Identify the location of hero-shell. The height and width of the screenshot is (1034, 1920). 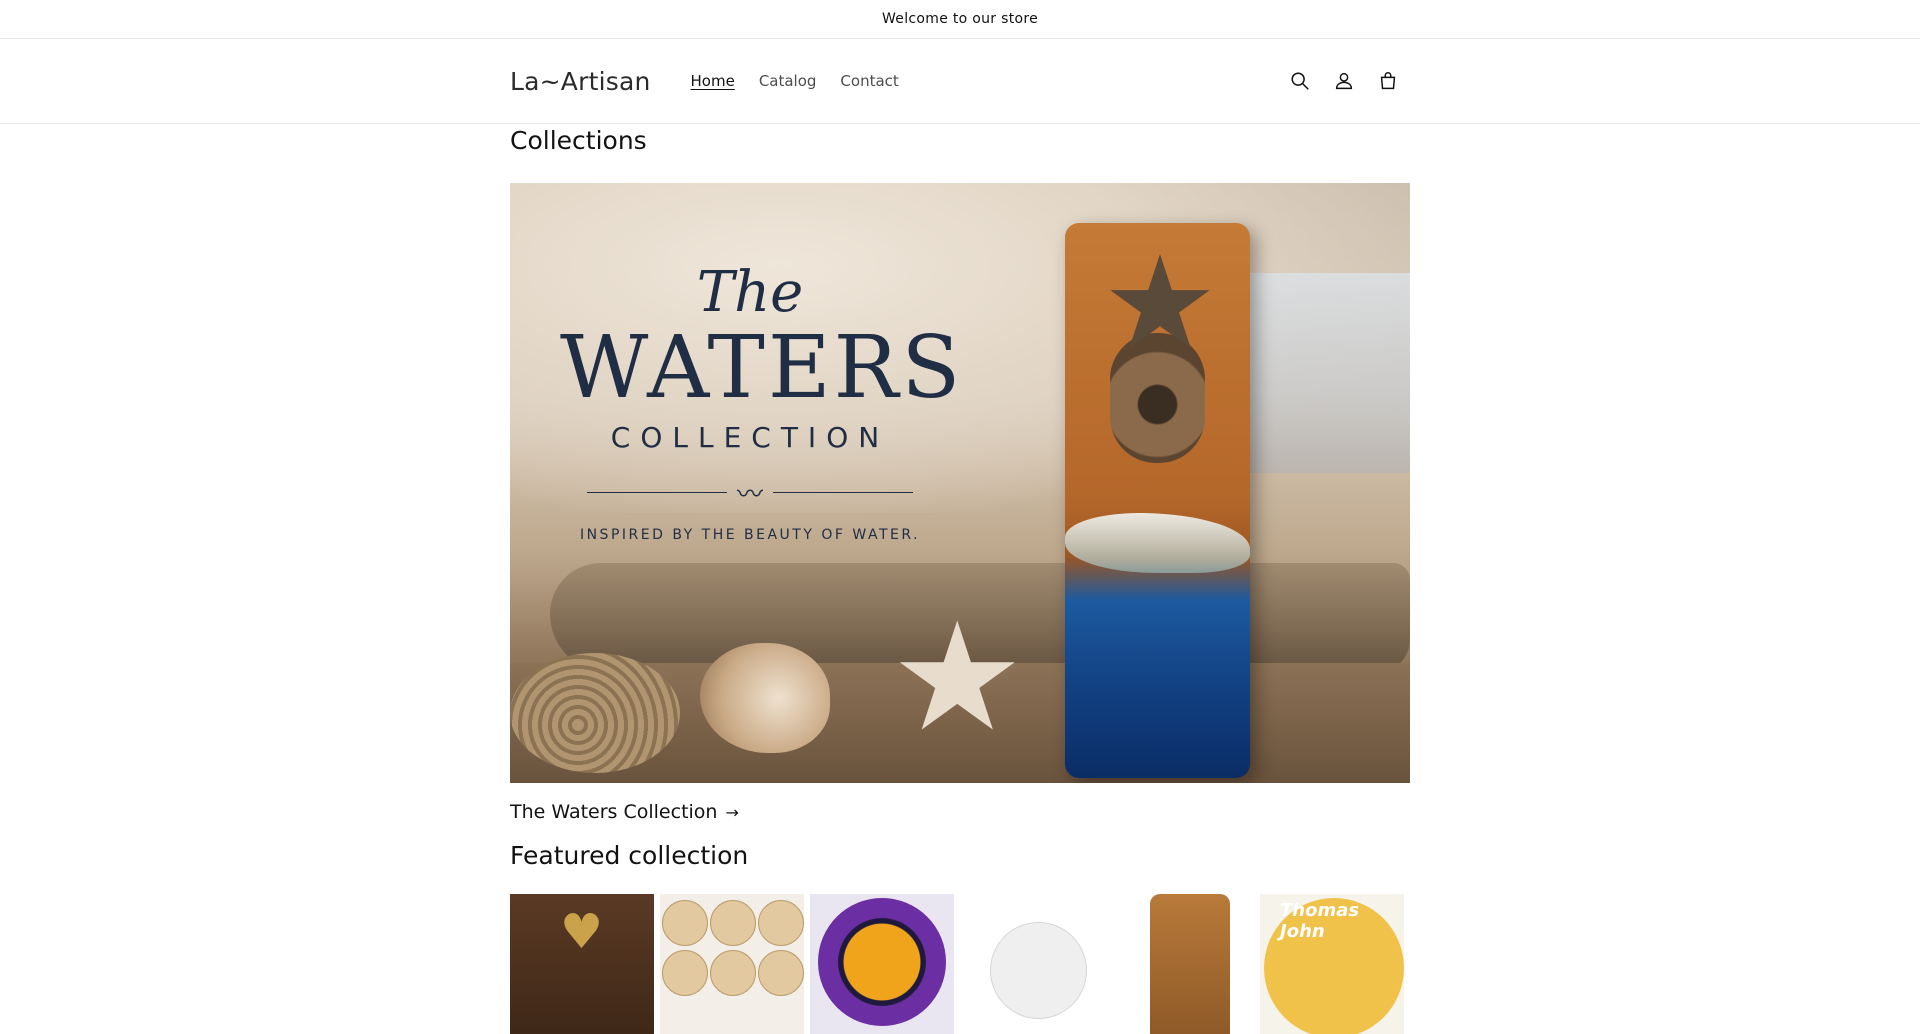
(765, 698).